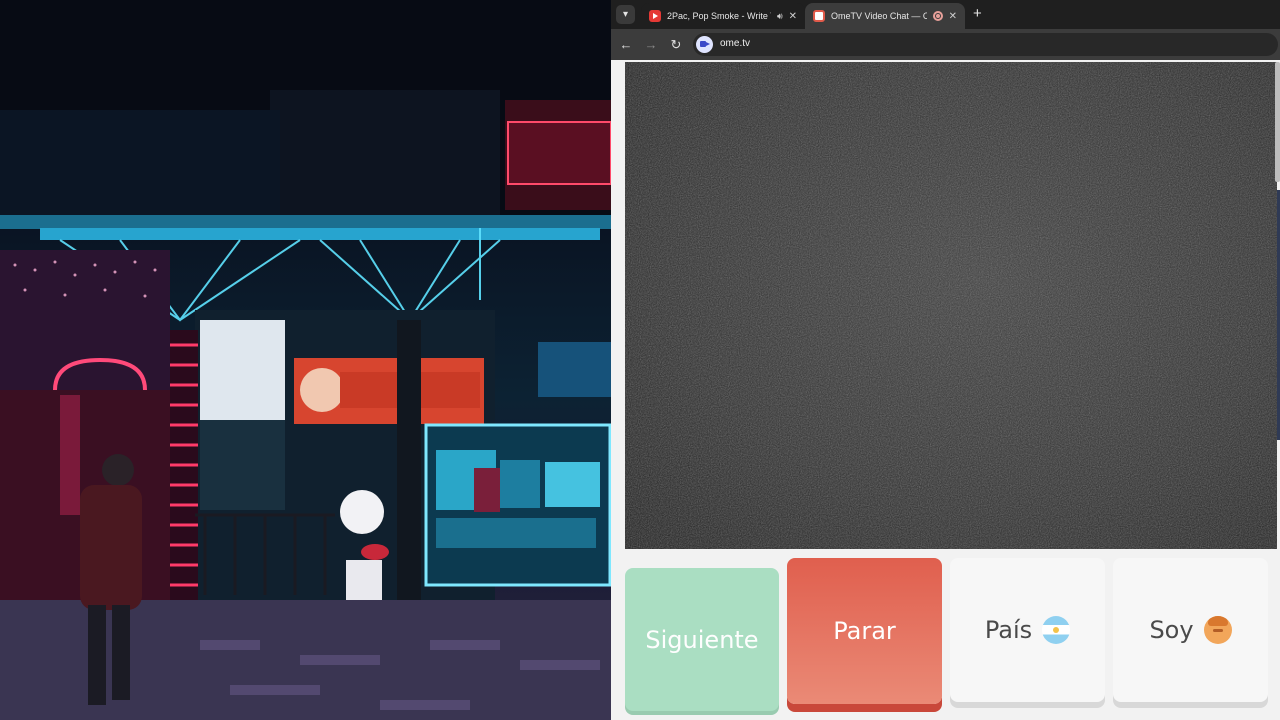  I want to click on recording-icon, so click(937, 16).